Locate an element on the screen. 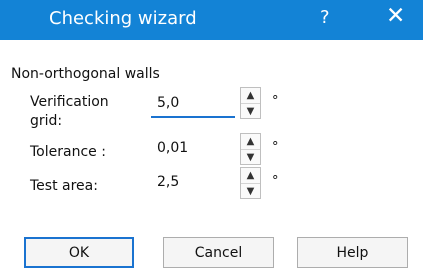  verification-grid-label-line1: Verification is located at coordinates (69, 102).